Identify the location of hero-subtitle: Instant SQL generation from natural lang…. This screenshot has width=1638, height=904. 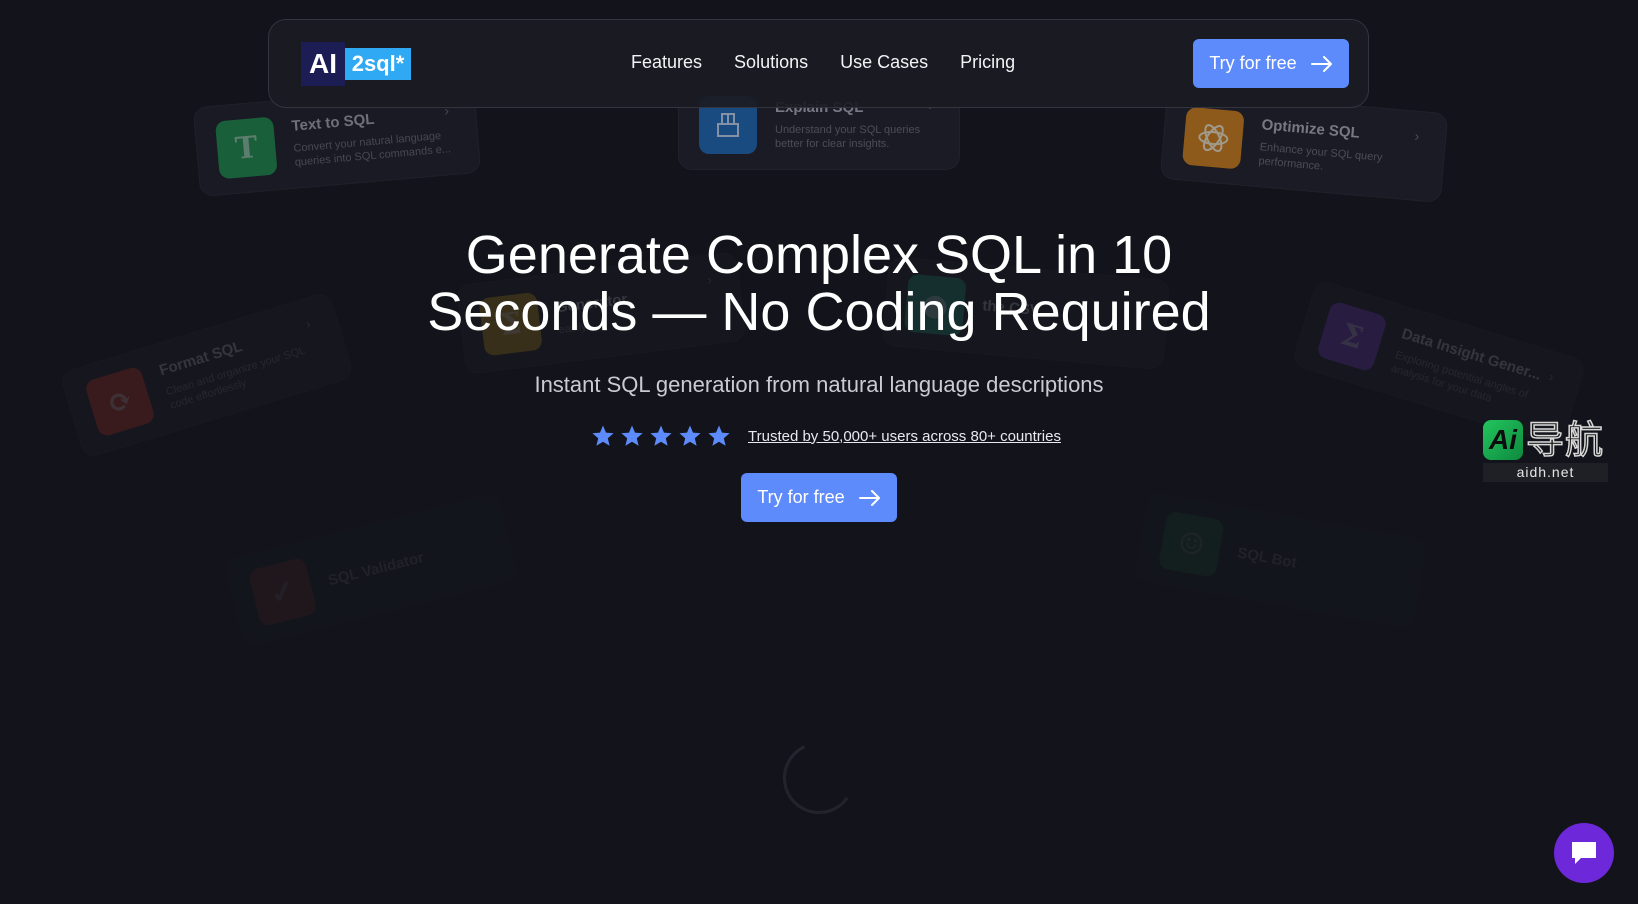
(819, 384).